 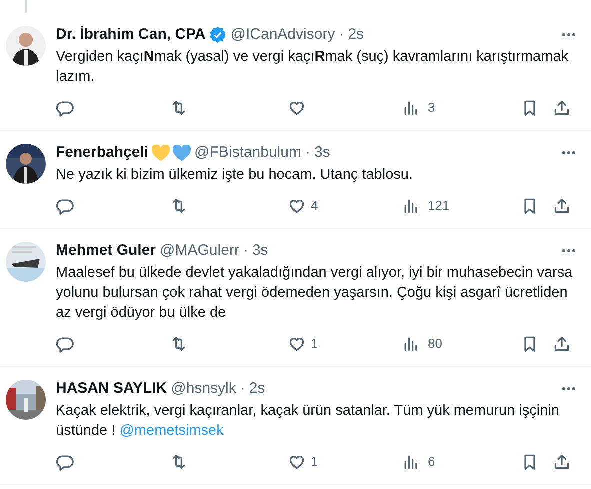 I want to click on user-handle: @FBistanbulum, so click(x=248, y=153).